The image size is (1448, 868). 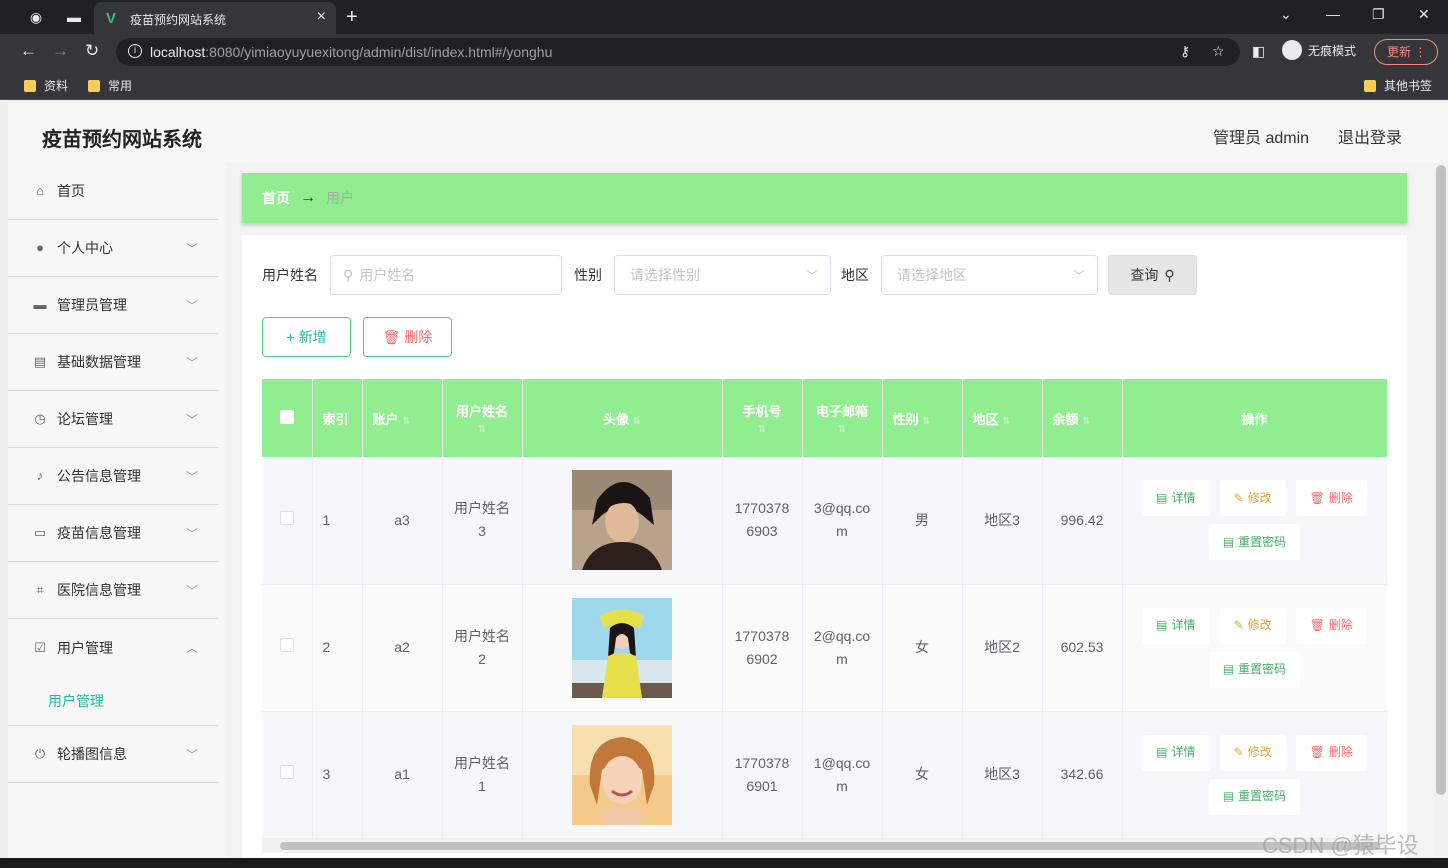 I want to click on horizontal-scrollbar, so click(x=824, y=846).